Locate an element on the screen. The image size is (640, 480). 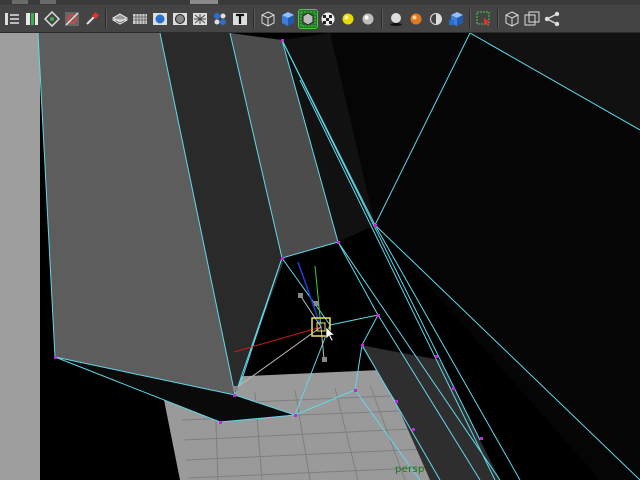
ambient-occlusion-button is located at coordinates (416, 19).